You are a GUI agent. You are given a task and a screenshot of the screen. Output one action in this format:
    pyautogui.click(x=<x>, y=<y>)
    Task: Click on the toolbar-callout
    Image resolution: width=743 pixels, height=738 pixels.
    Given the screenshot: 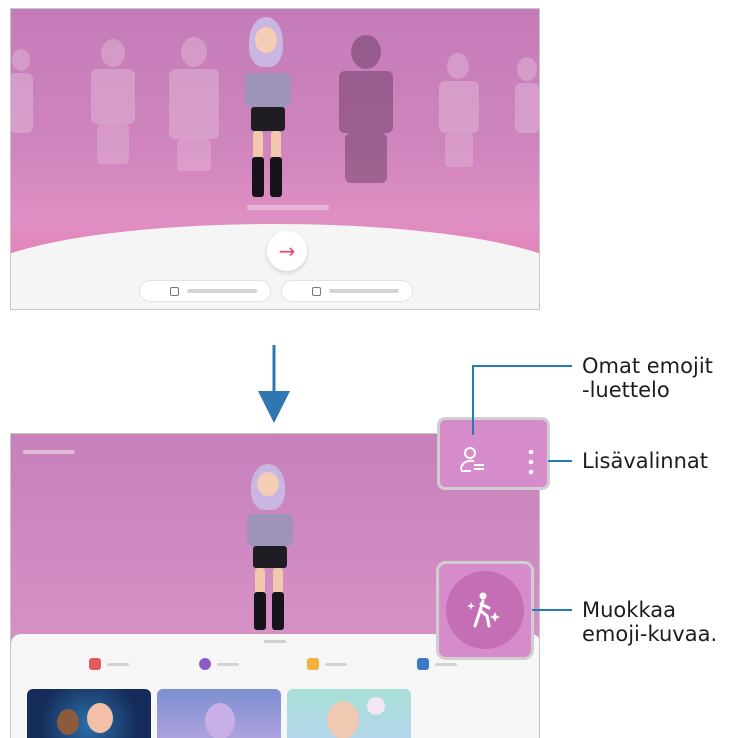 What is the action you would take?
    pyautogui.click(x=493, y=453)
    